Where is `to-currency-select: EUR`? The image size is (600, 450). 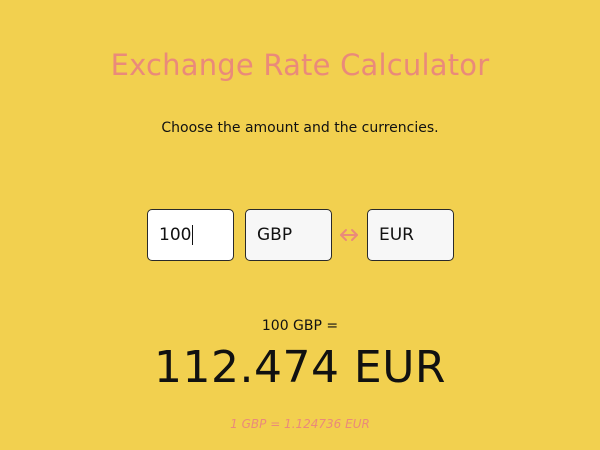 to-currency-select: EUR is located at coordinates (410, 235).